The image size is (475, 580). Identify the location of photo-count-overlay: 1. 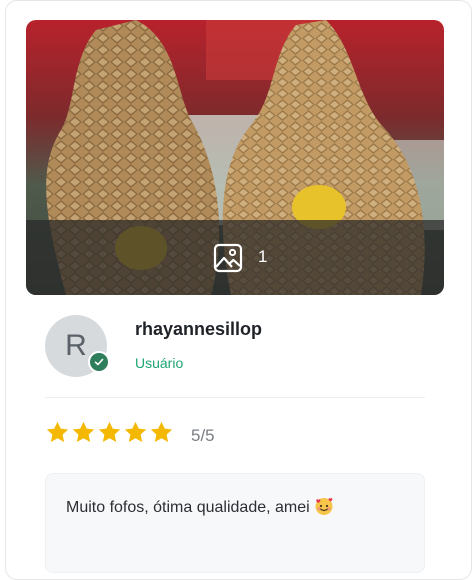
(235, 257).